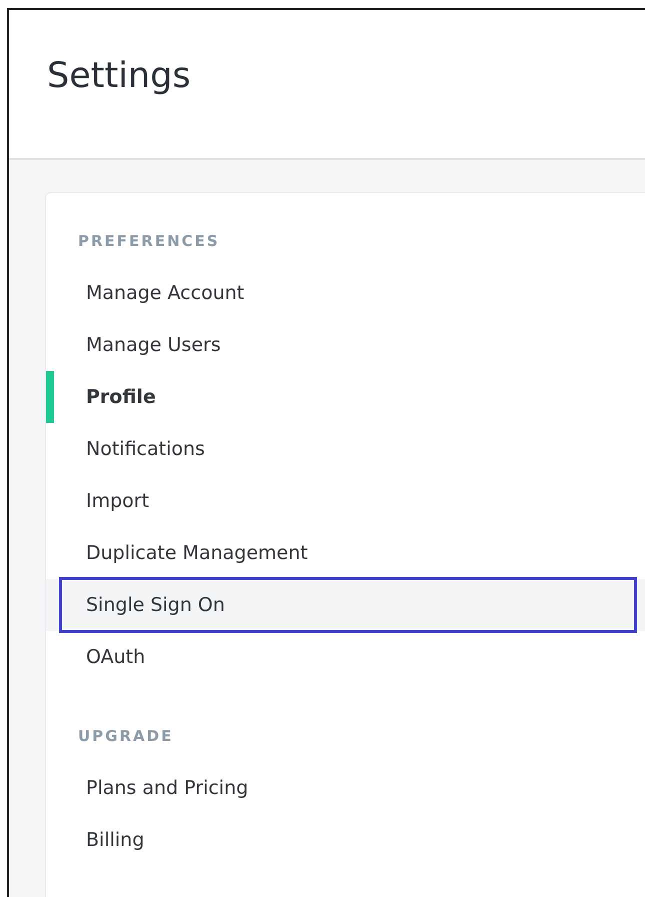  Describe the element at coordinates (345, 788) in the screenshot. I see `menu-item: Plans and Pricing` at that location.